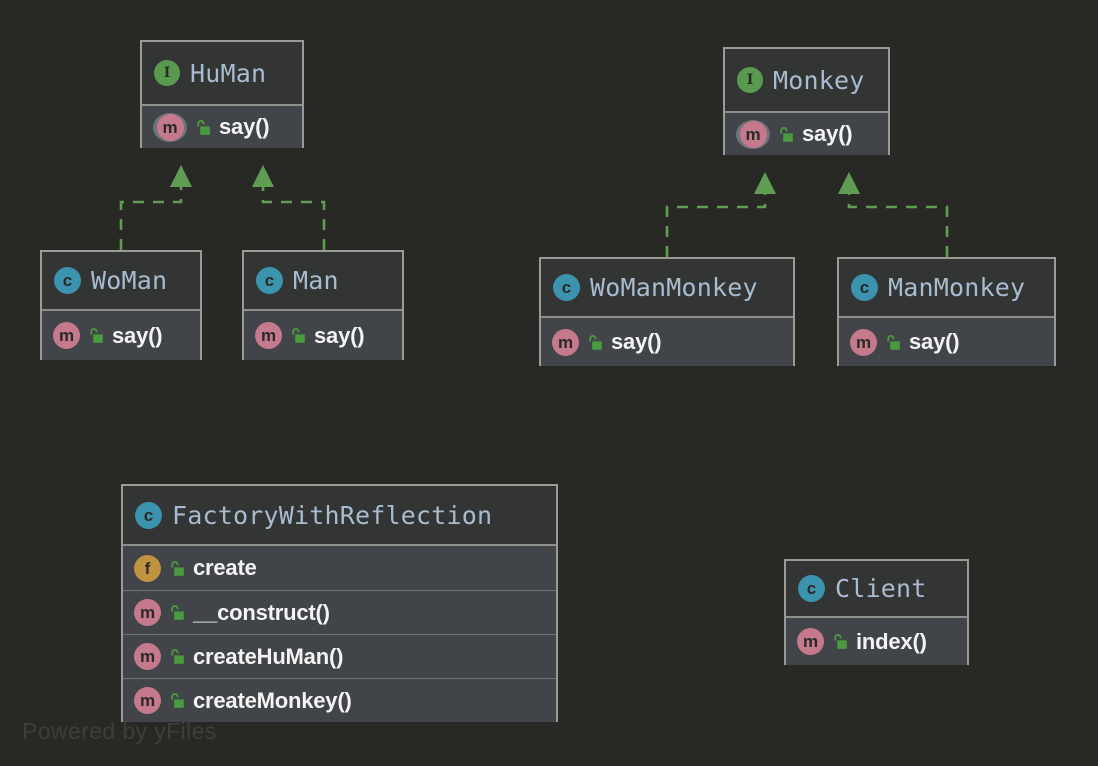  Describe the element at coordinates (332, 515) in the screenshot. I see `class-name-factory: FactoryWithReflection` at that location.